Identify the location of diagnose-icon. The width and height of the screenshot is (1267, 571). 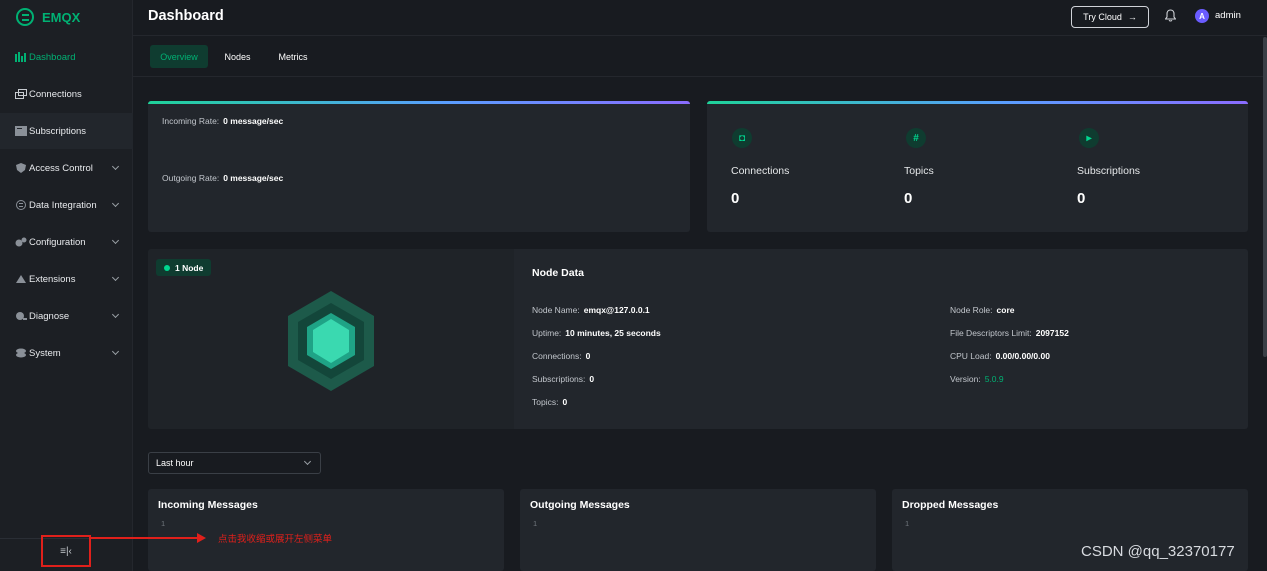
(21, 316).